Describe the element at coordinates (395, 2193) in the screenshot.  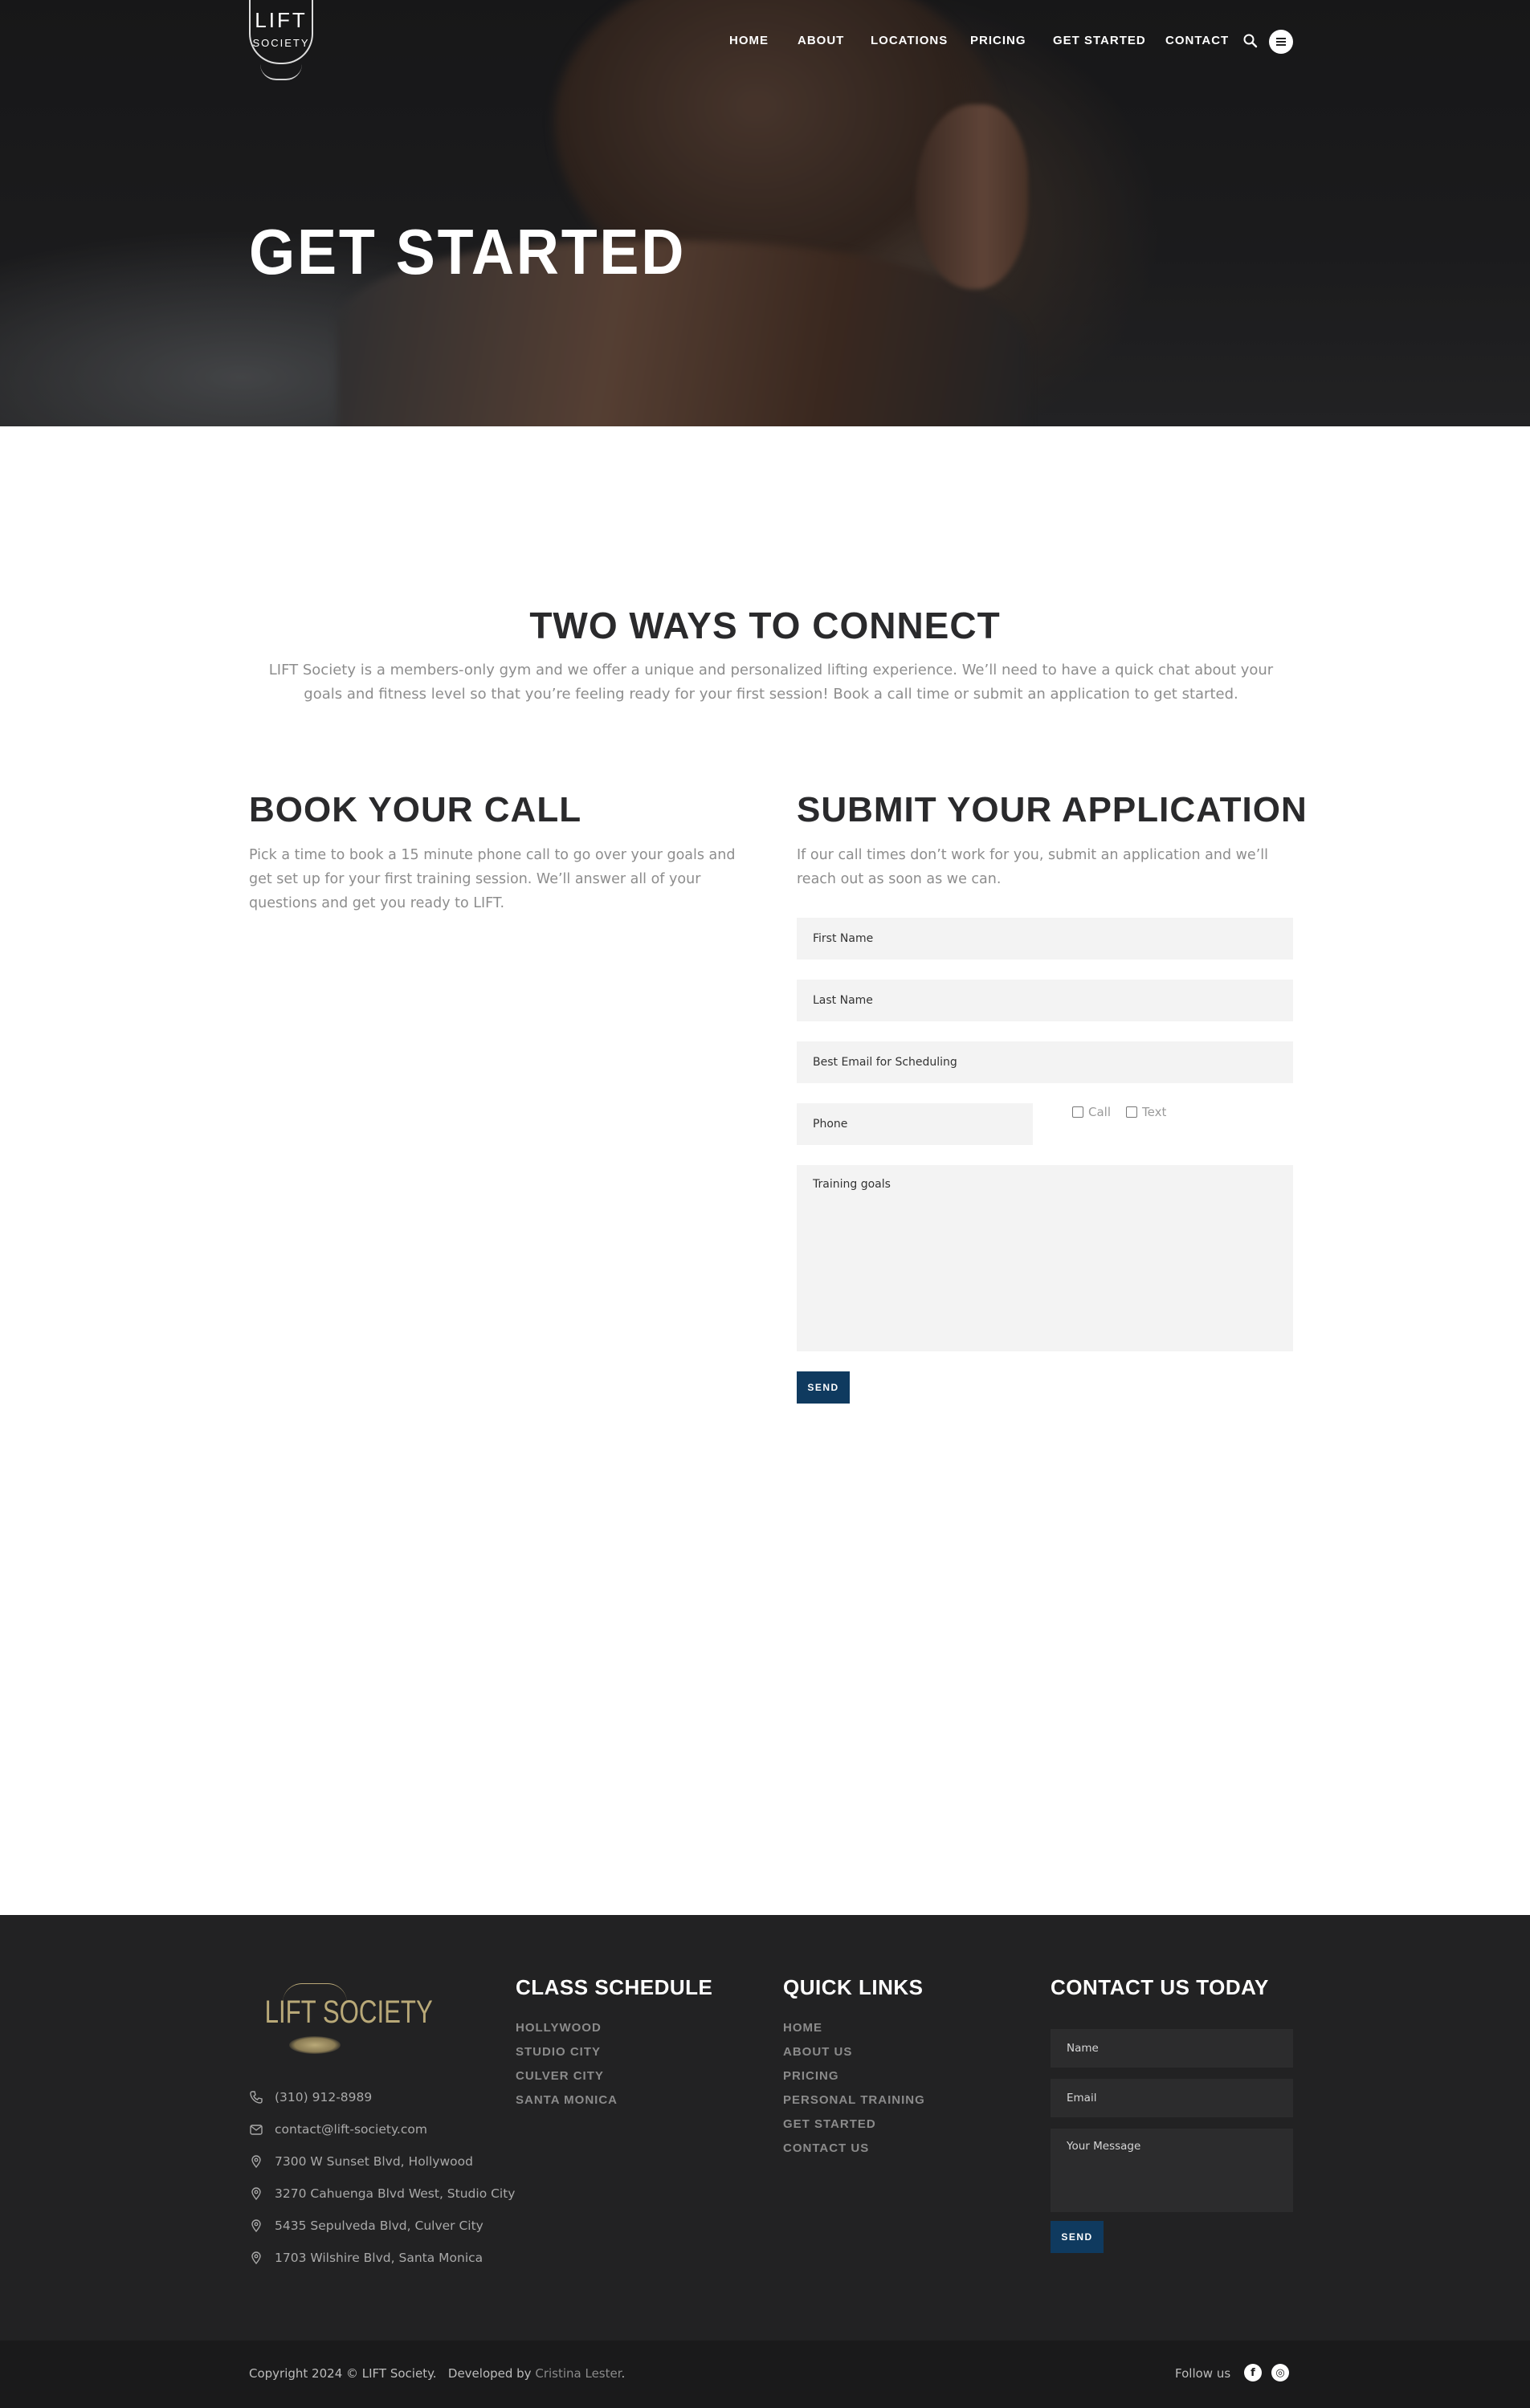
I see `footer-address-text: 3270 Cahuenga Blvd West, Studio City` at that location.